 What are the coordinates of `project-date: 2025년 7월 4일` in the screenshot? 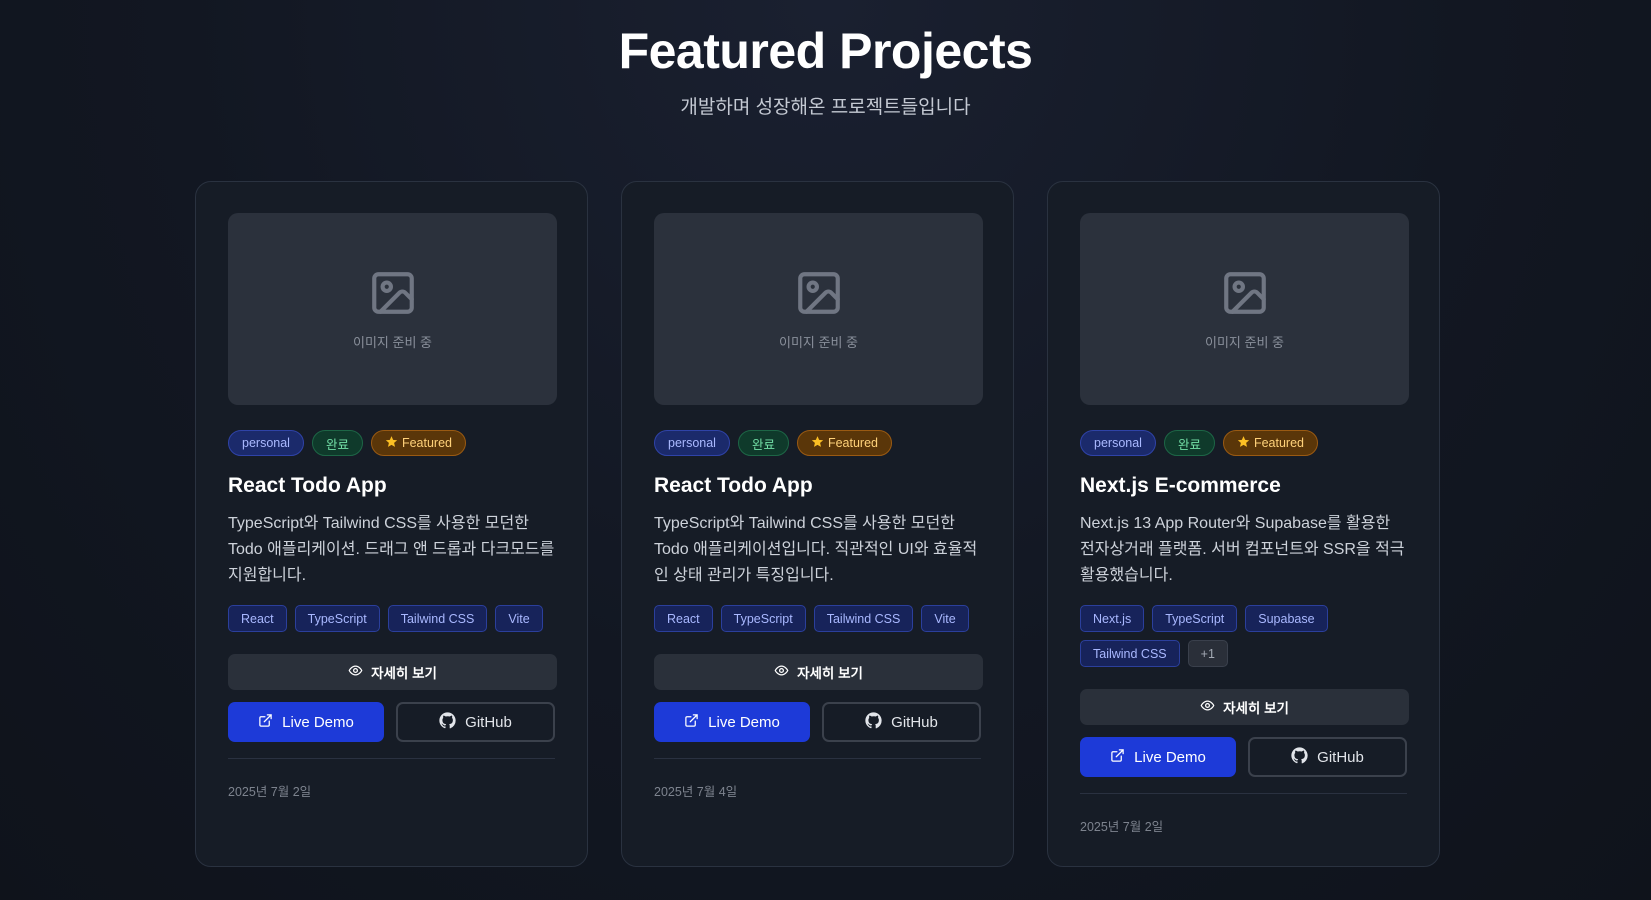 It's located at (696, 792).